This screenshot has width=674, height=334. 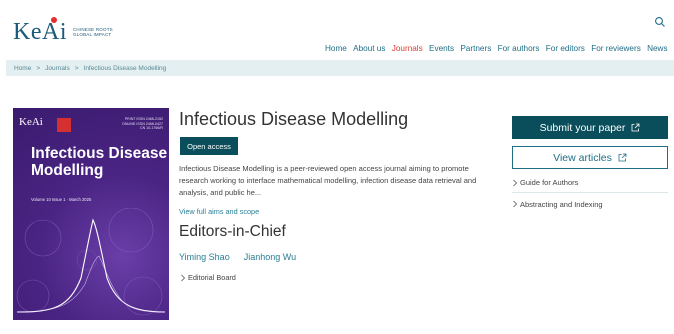 I want to click on cover-artwork, so click(x=91, y=262).